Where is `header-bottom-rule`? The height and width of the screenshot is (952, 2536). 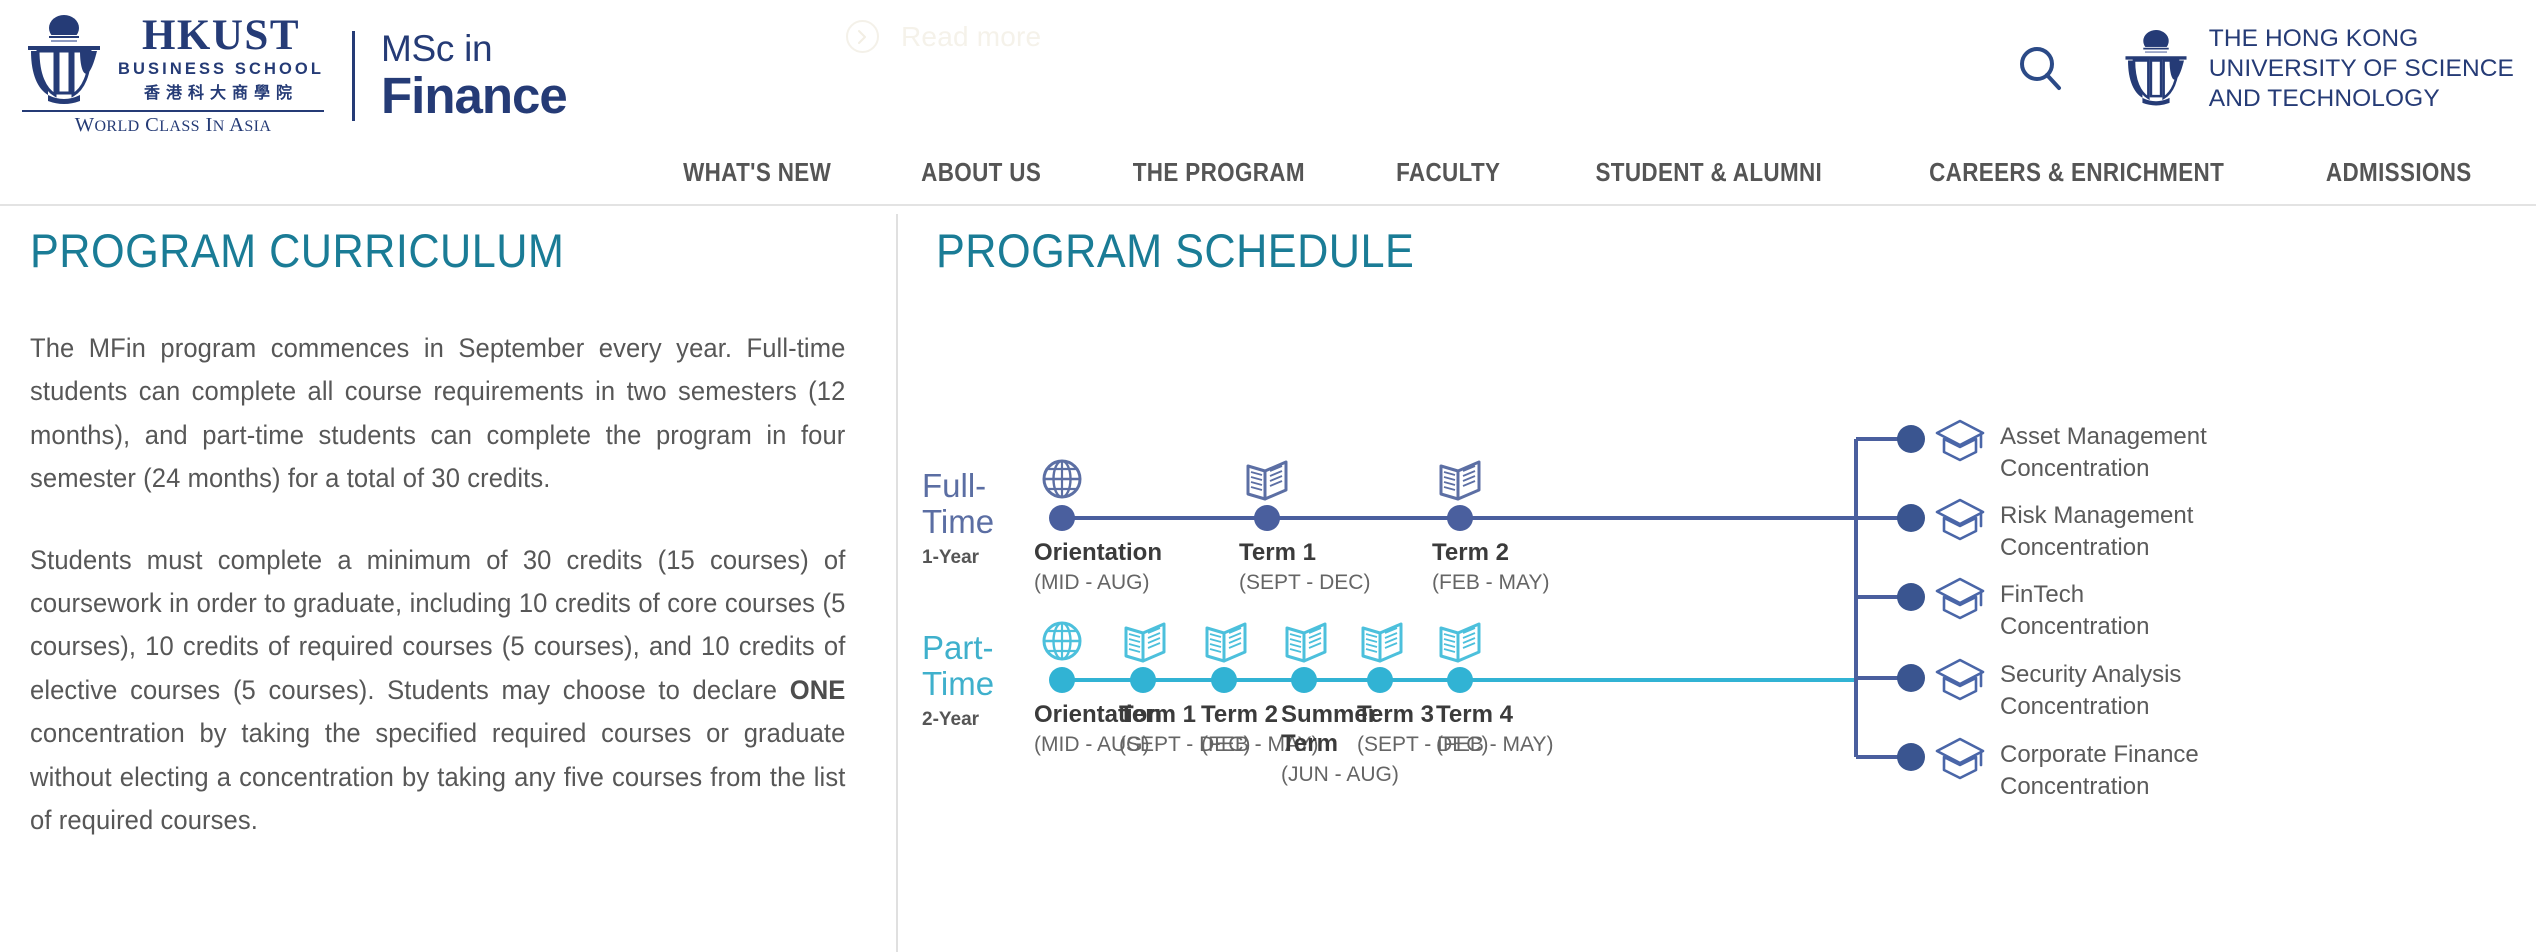 header-bottom-rule is located at coordinates (1268, 205).